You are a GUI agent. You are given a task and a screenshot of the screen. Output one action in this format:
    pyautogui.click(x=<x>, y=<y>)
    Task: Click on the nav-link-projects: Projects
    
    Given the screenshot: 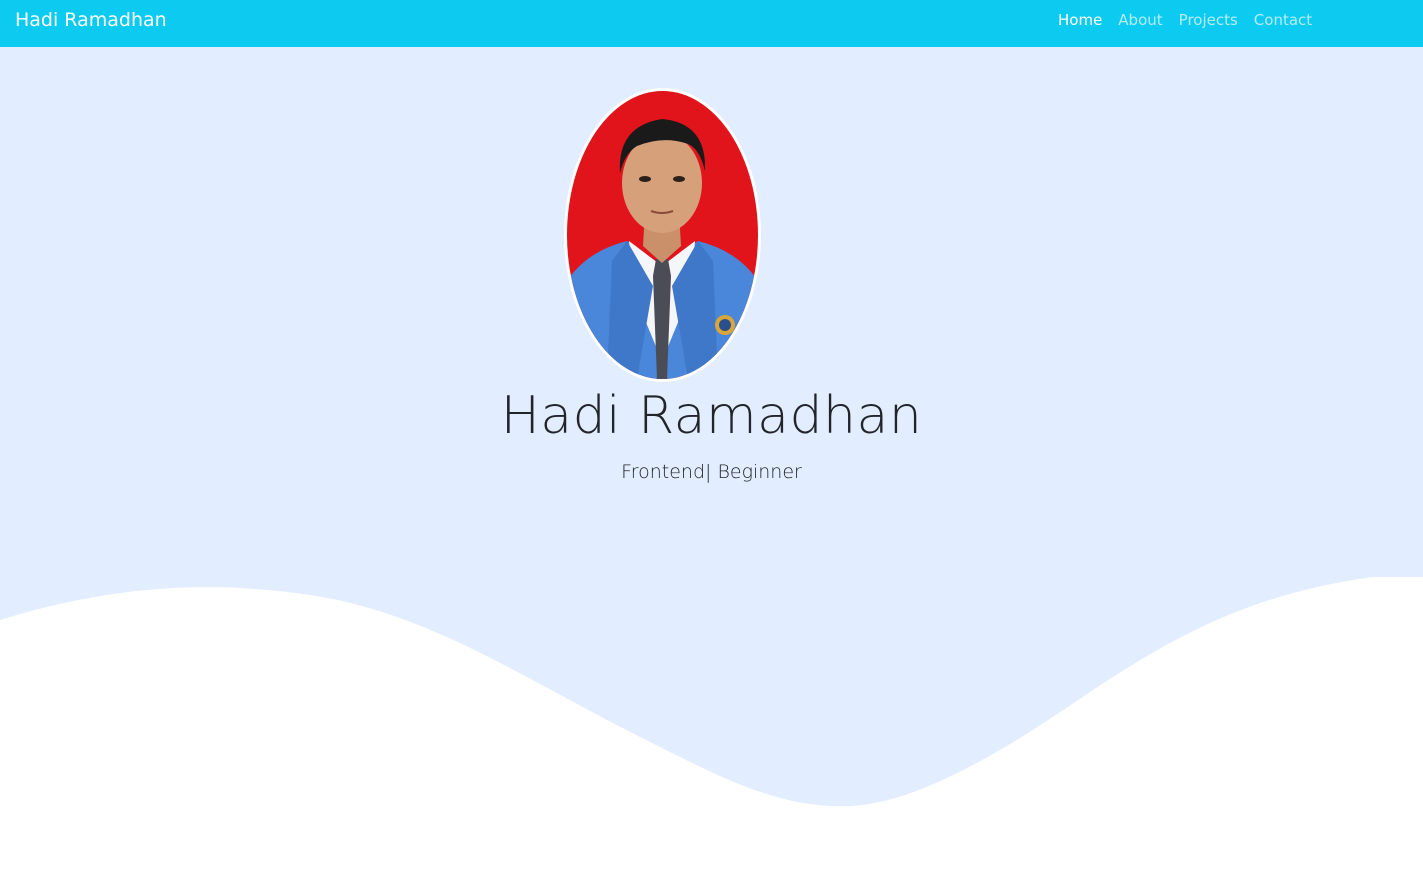 What is the action you would take?
    pyautogui.click(x=1208, y=20)
    